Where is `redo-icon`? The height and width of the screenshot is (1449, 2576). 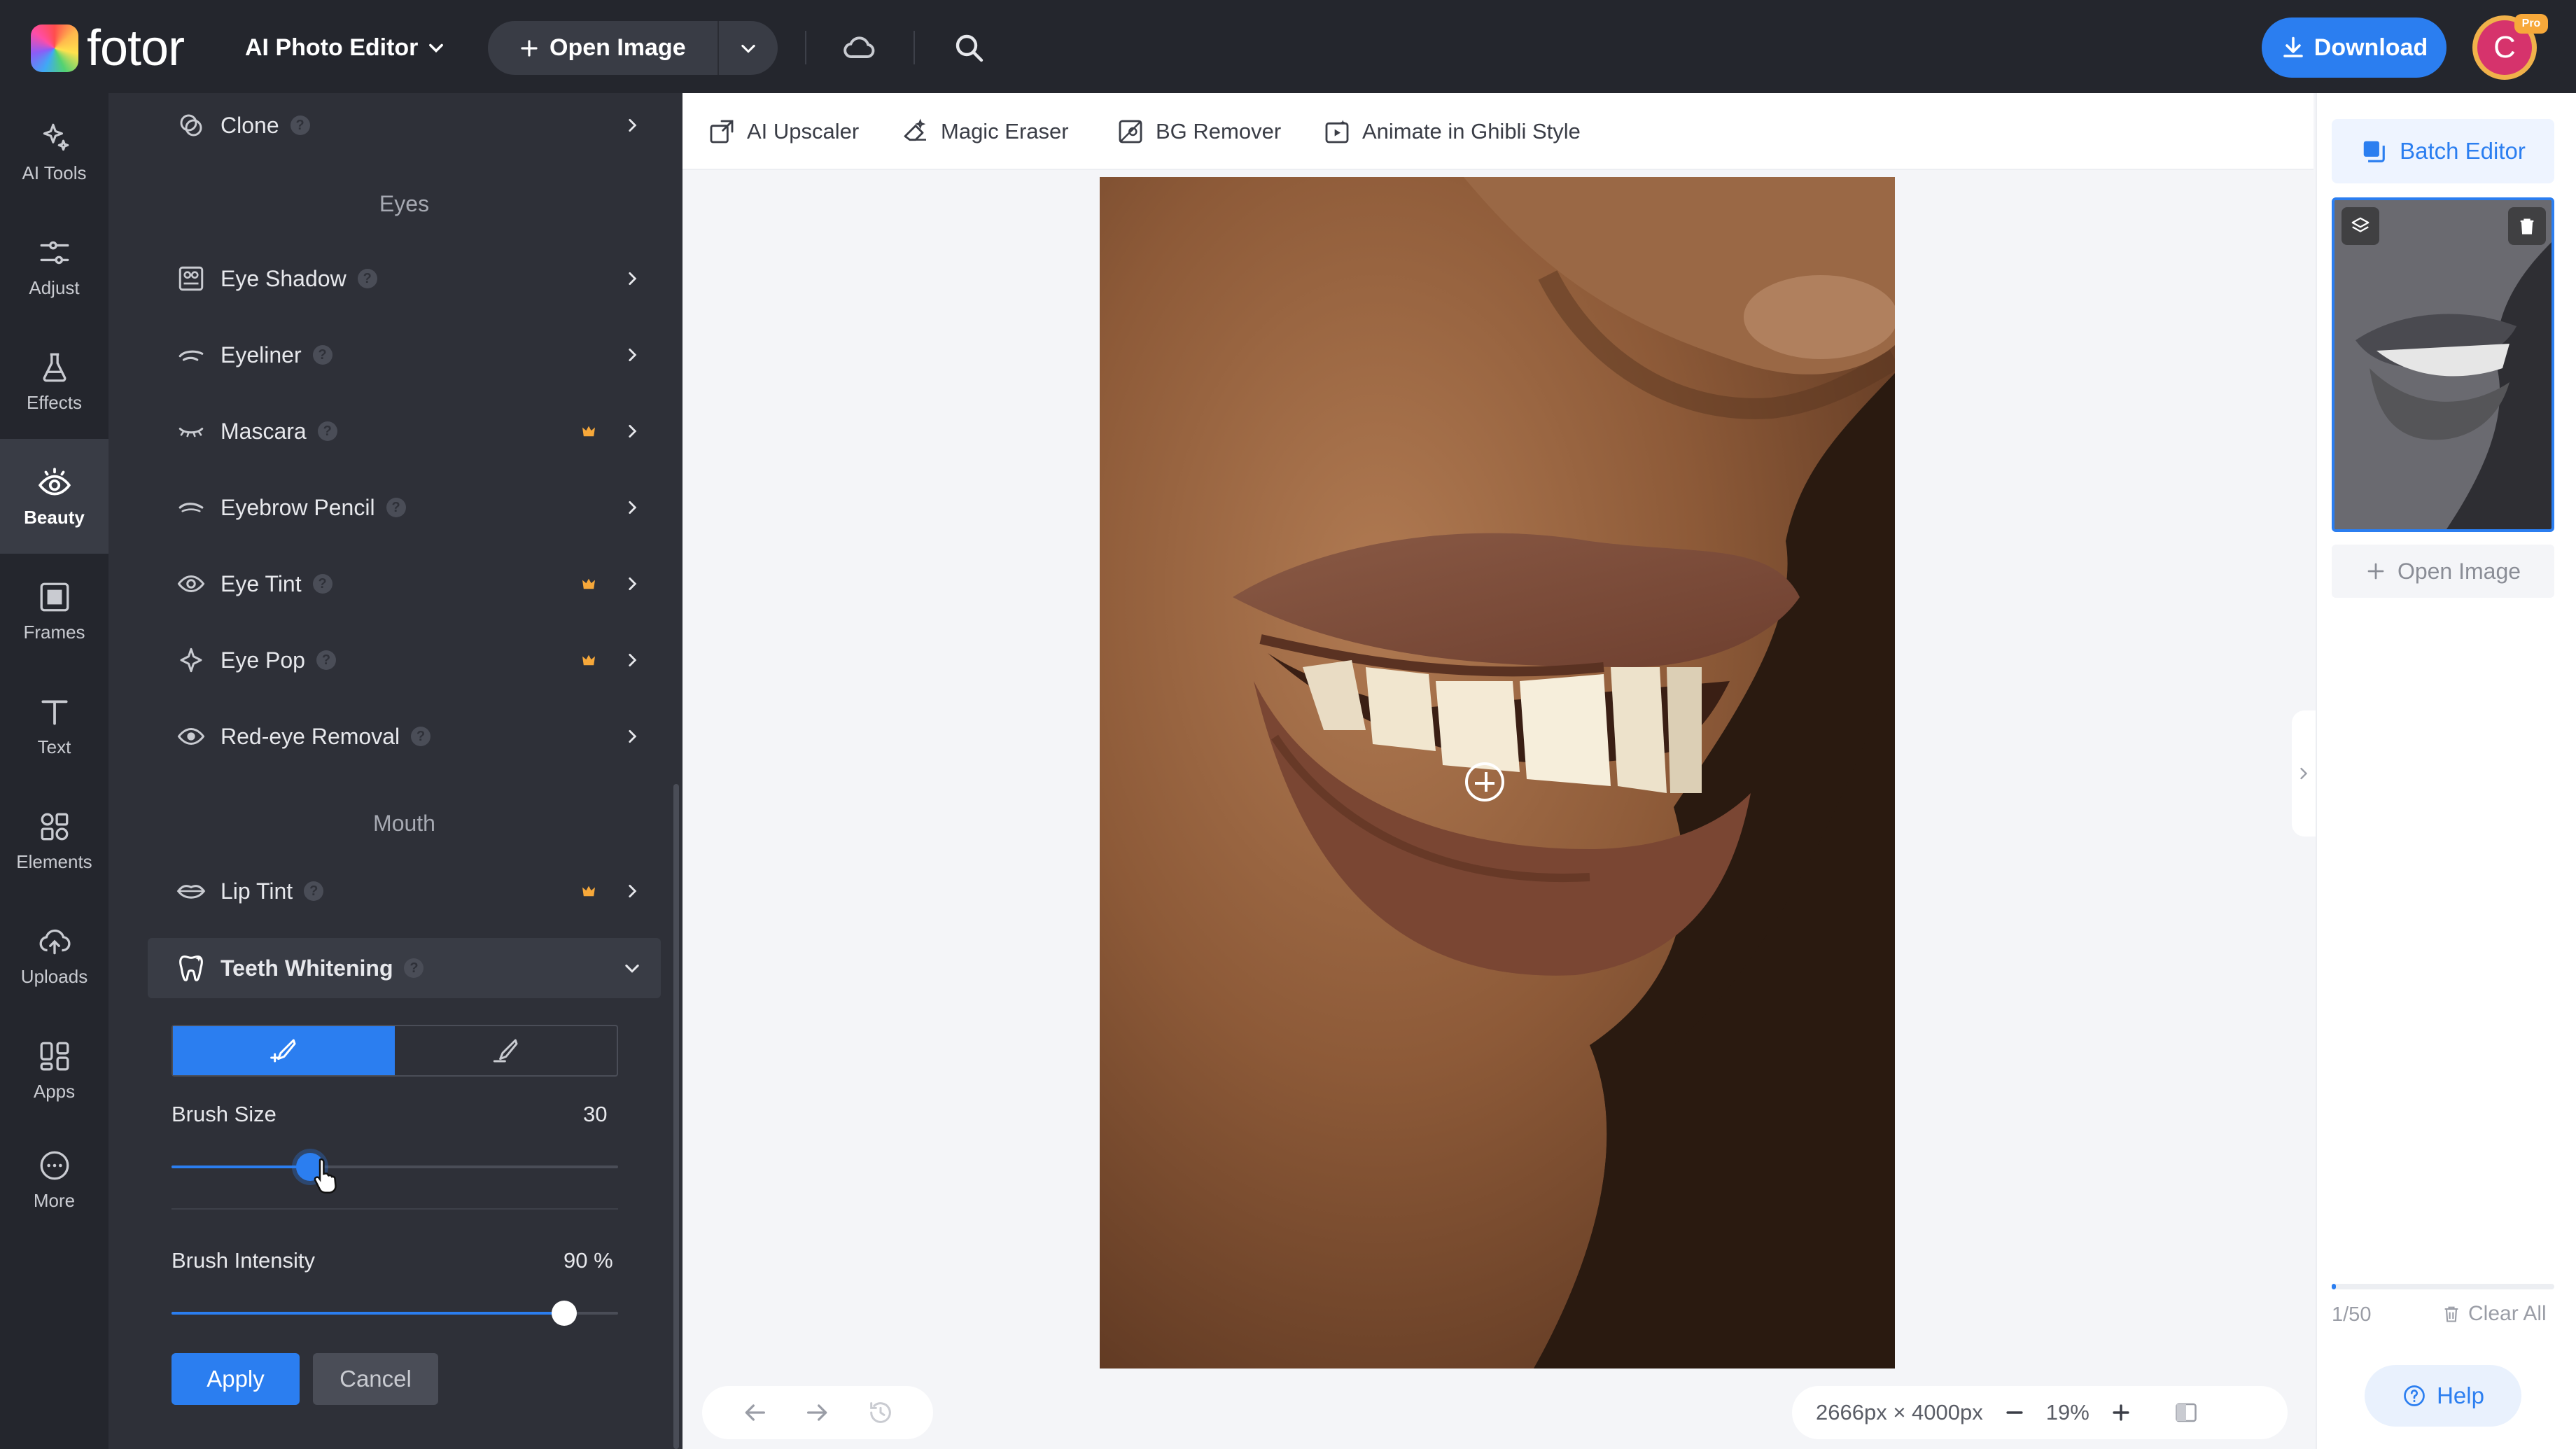 redo-icon is located at coordinates (818, 1413).